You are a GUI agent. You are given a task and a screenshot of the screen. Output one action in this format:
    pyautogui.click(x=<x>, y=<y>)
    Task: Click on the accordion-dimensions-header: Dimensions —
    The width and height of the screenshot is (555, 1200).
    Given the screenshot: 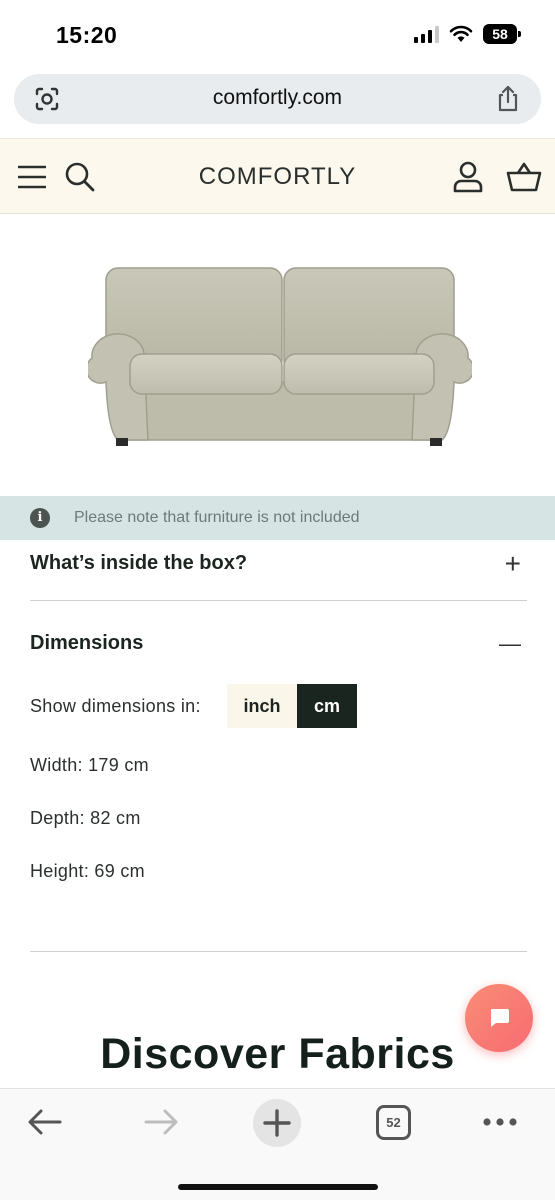 What is the action you would take?
    pyautogui.click(x=278, y=644)
    